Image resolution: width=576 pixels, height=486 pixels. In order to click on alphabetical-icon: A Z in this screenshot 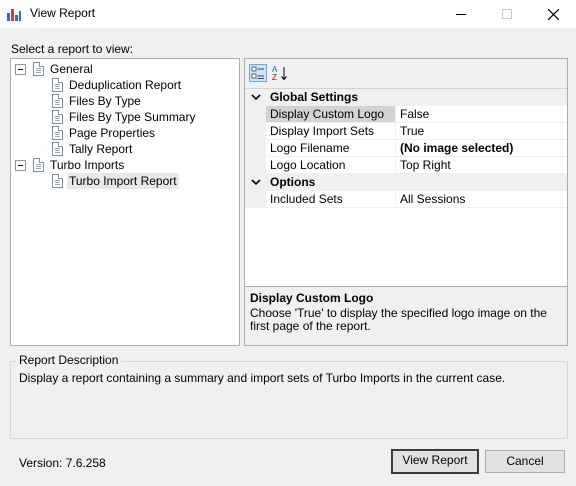, I will do `click(279, 73)`.